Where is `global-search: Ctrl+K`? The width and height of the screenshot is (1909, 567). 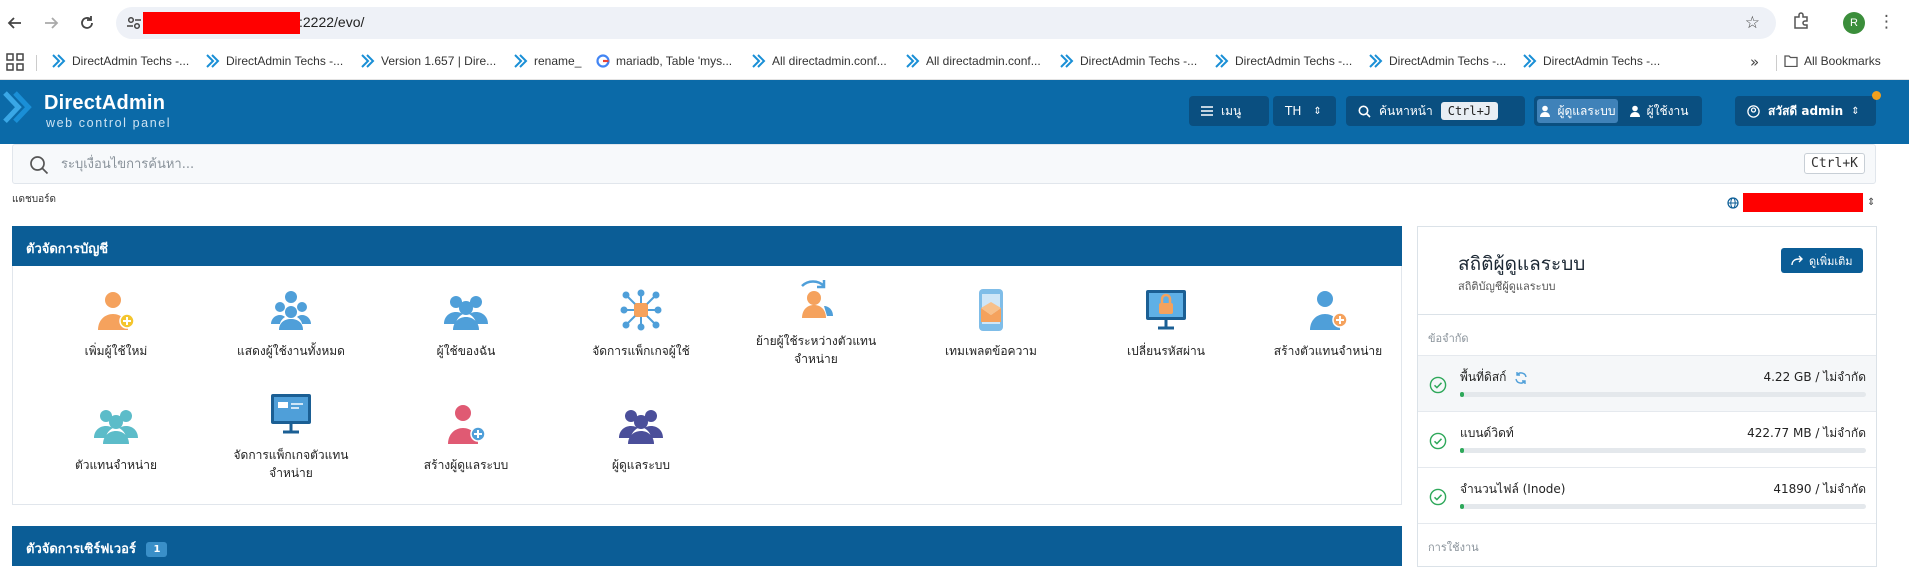
global-search: Ctrl+K is located at coordinates (944, 164).